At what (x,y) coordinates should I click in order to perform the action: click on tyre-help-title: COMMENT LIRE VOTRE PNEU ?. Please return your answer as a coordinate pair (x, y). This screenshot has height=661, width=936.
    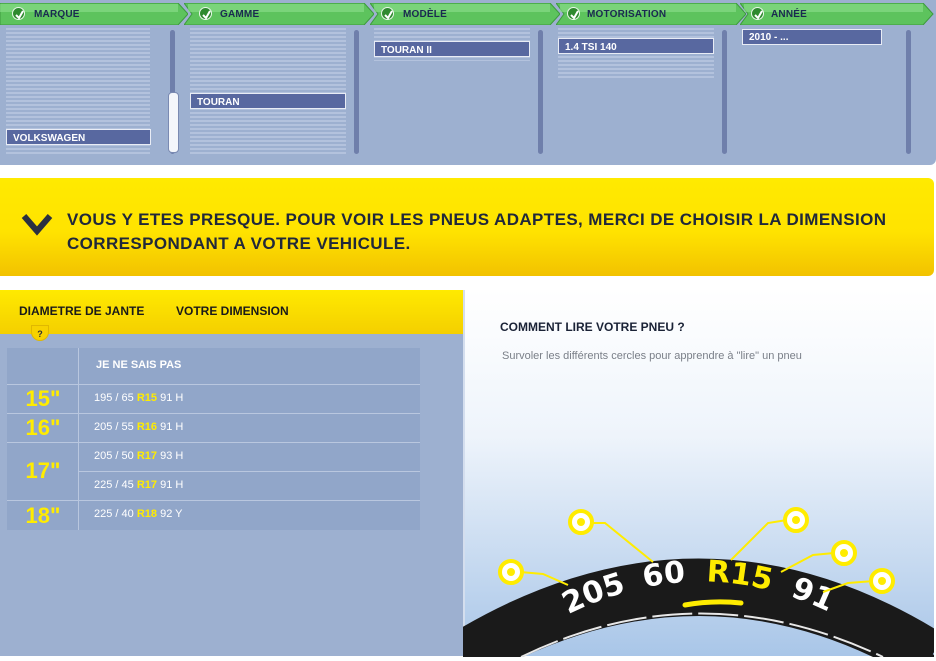
    Looking at the image, I should click on (592, 327).